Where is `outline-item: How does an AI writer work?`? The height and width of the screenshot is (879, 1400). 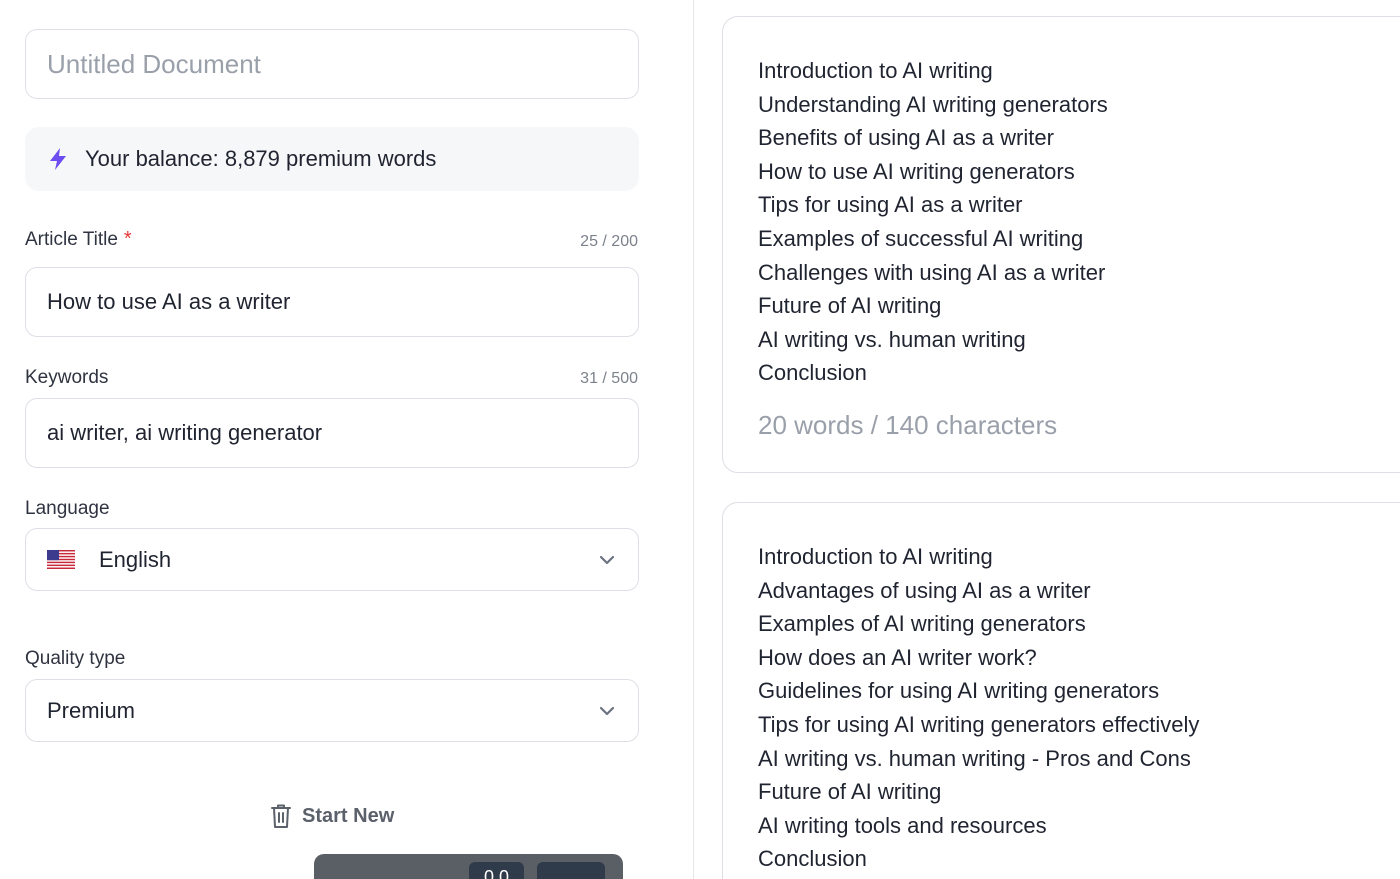 outline-item: How does an AI writer work? is located at coordinates (897, 657).